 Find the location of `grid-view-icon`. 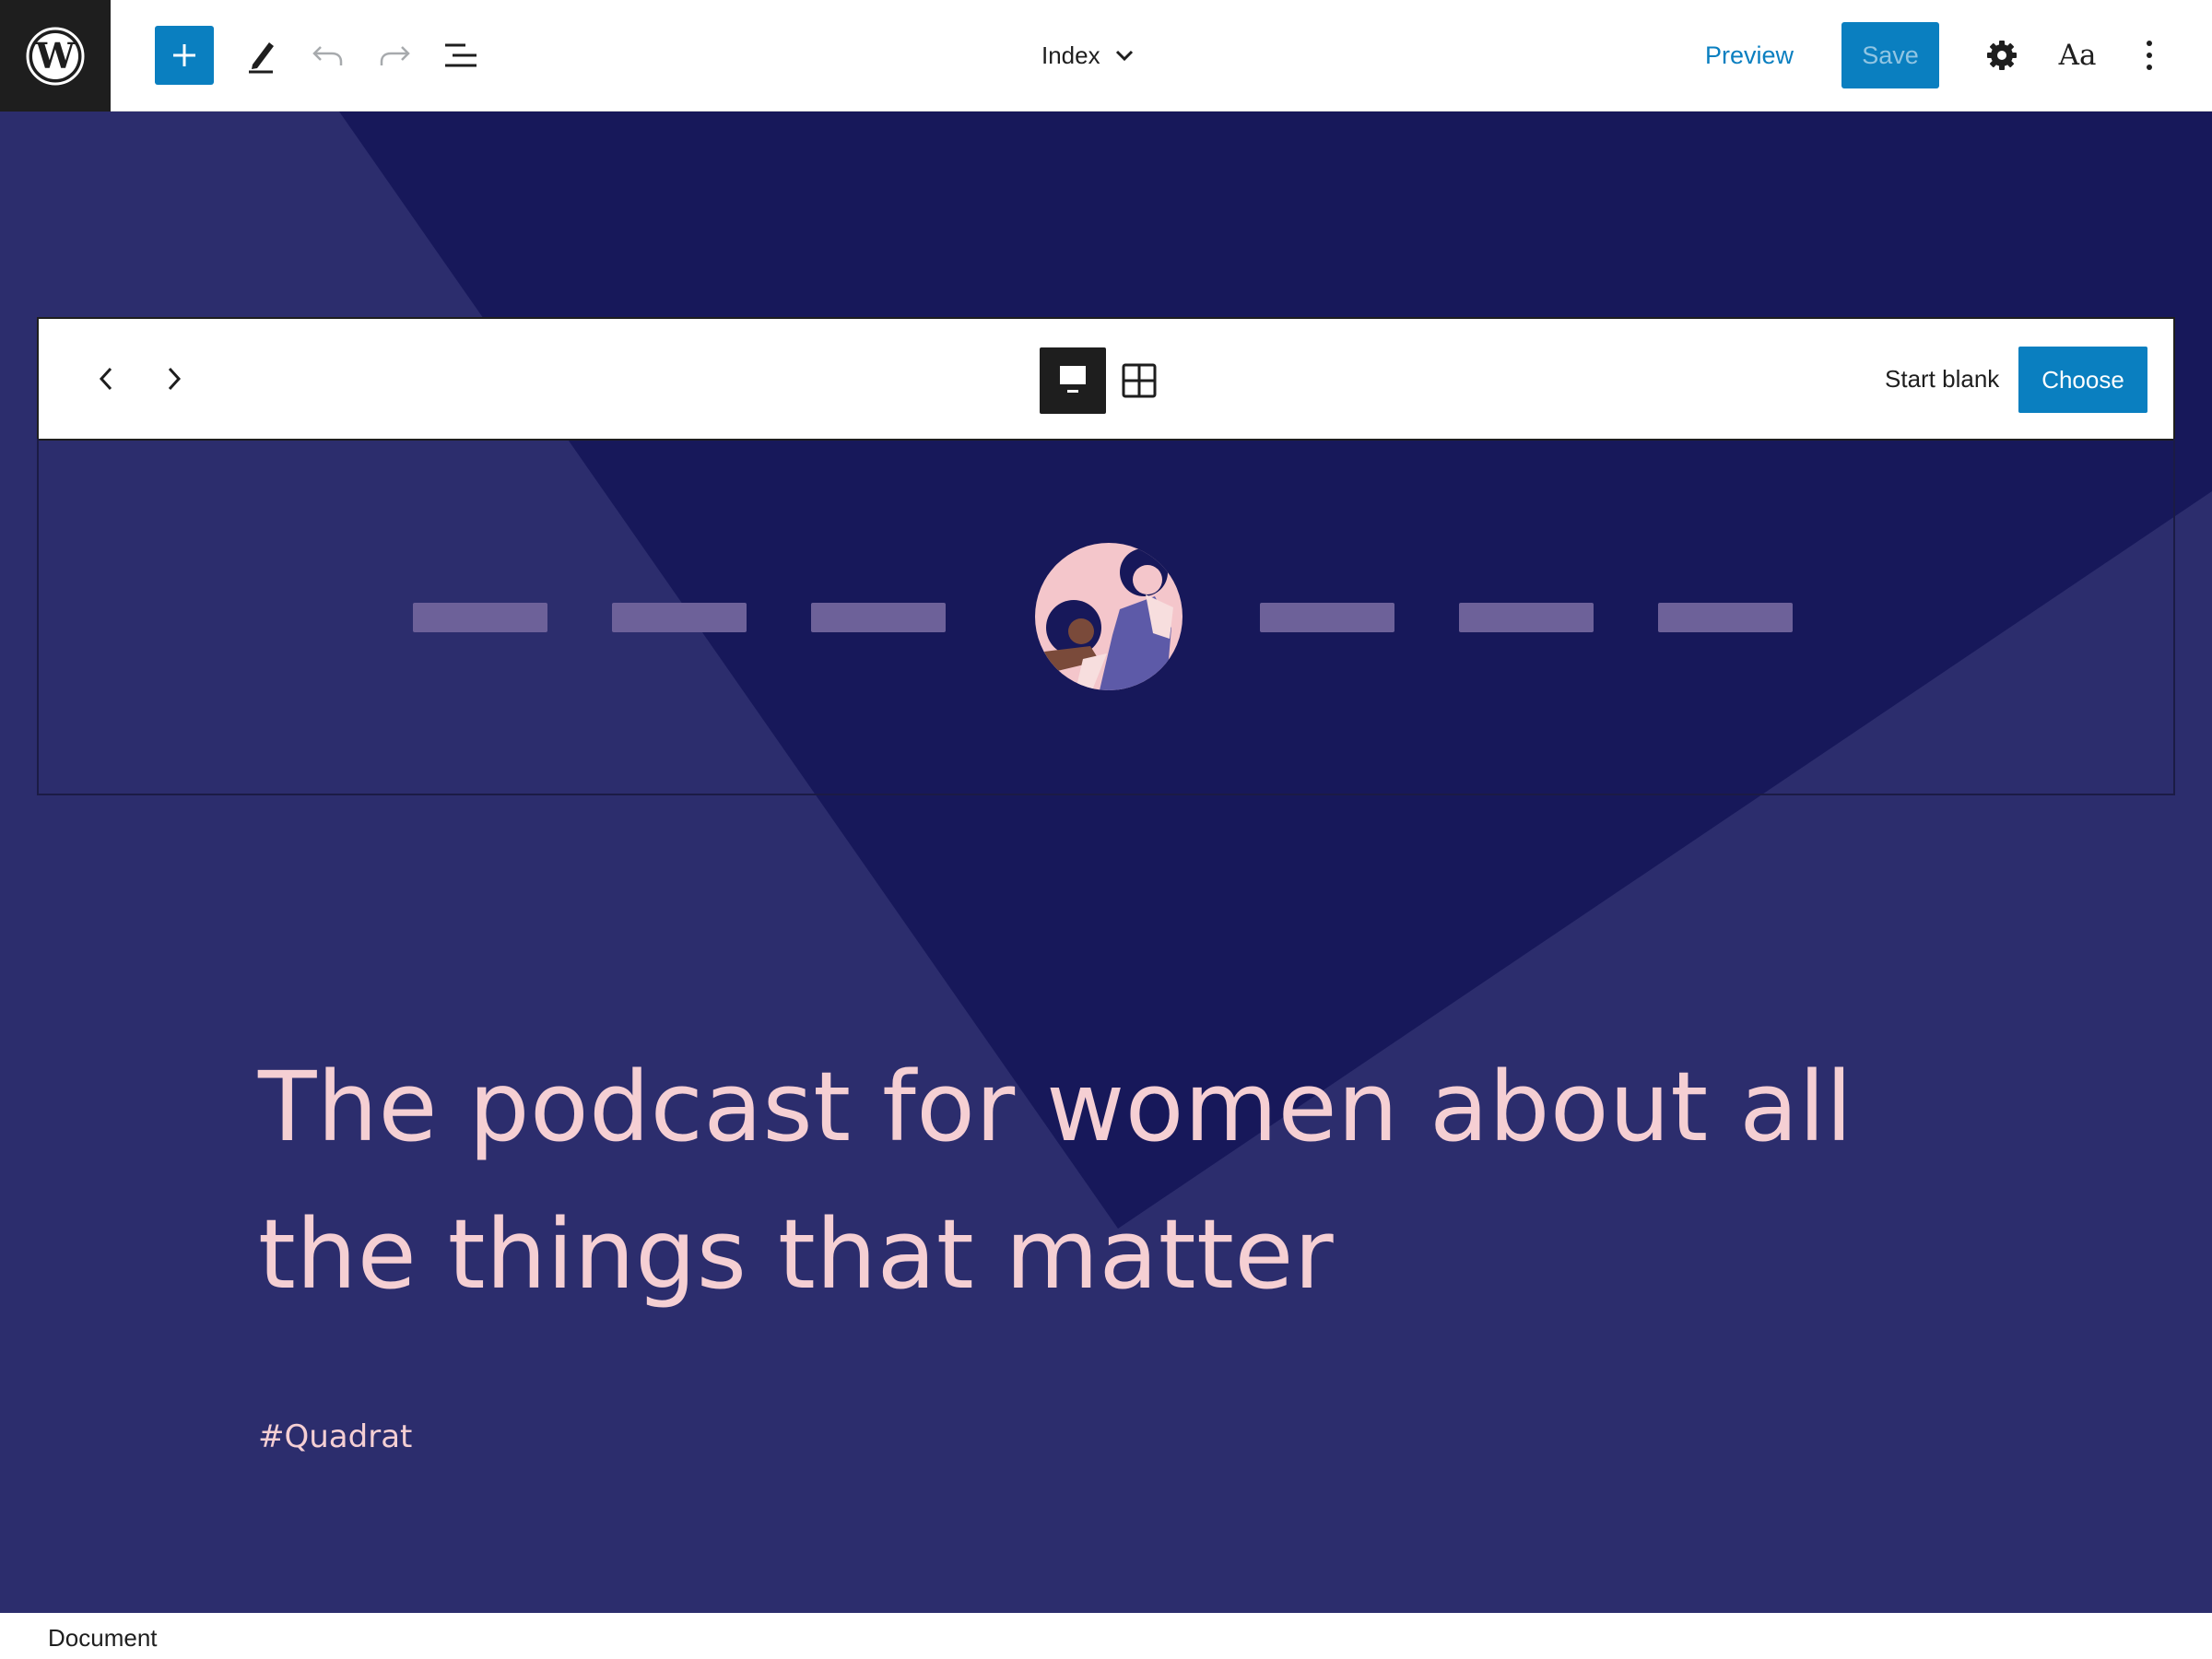

grid-view-icon is located at coordinates (1139, 380).